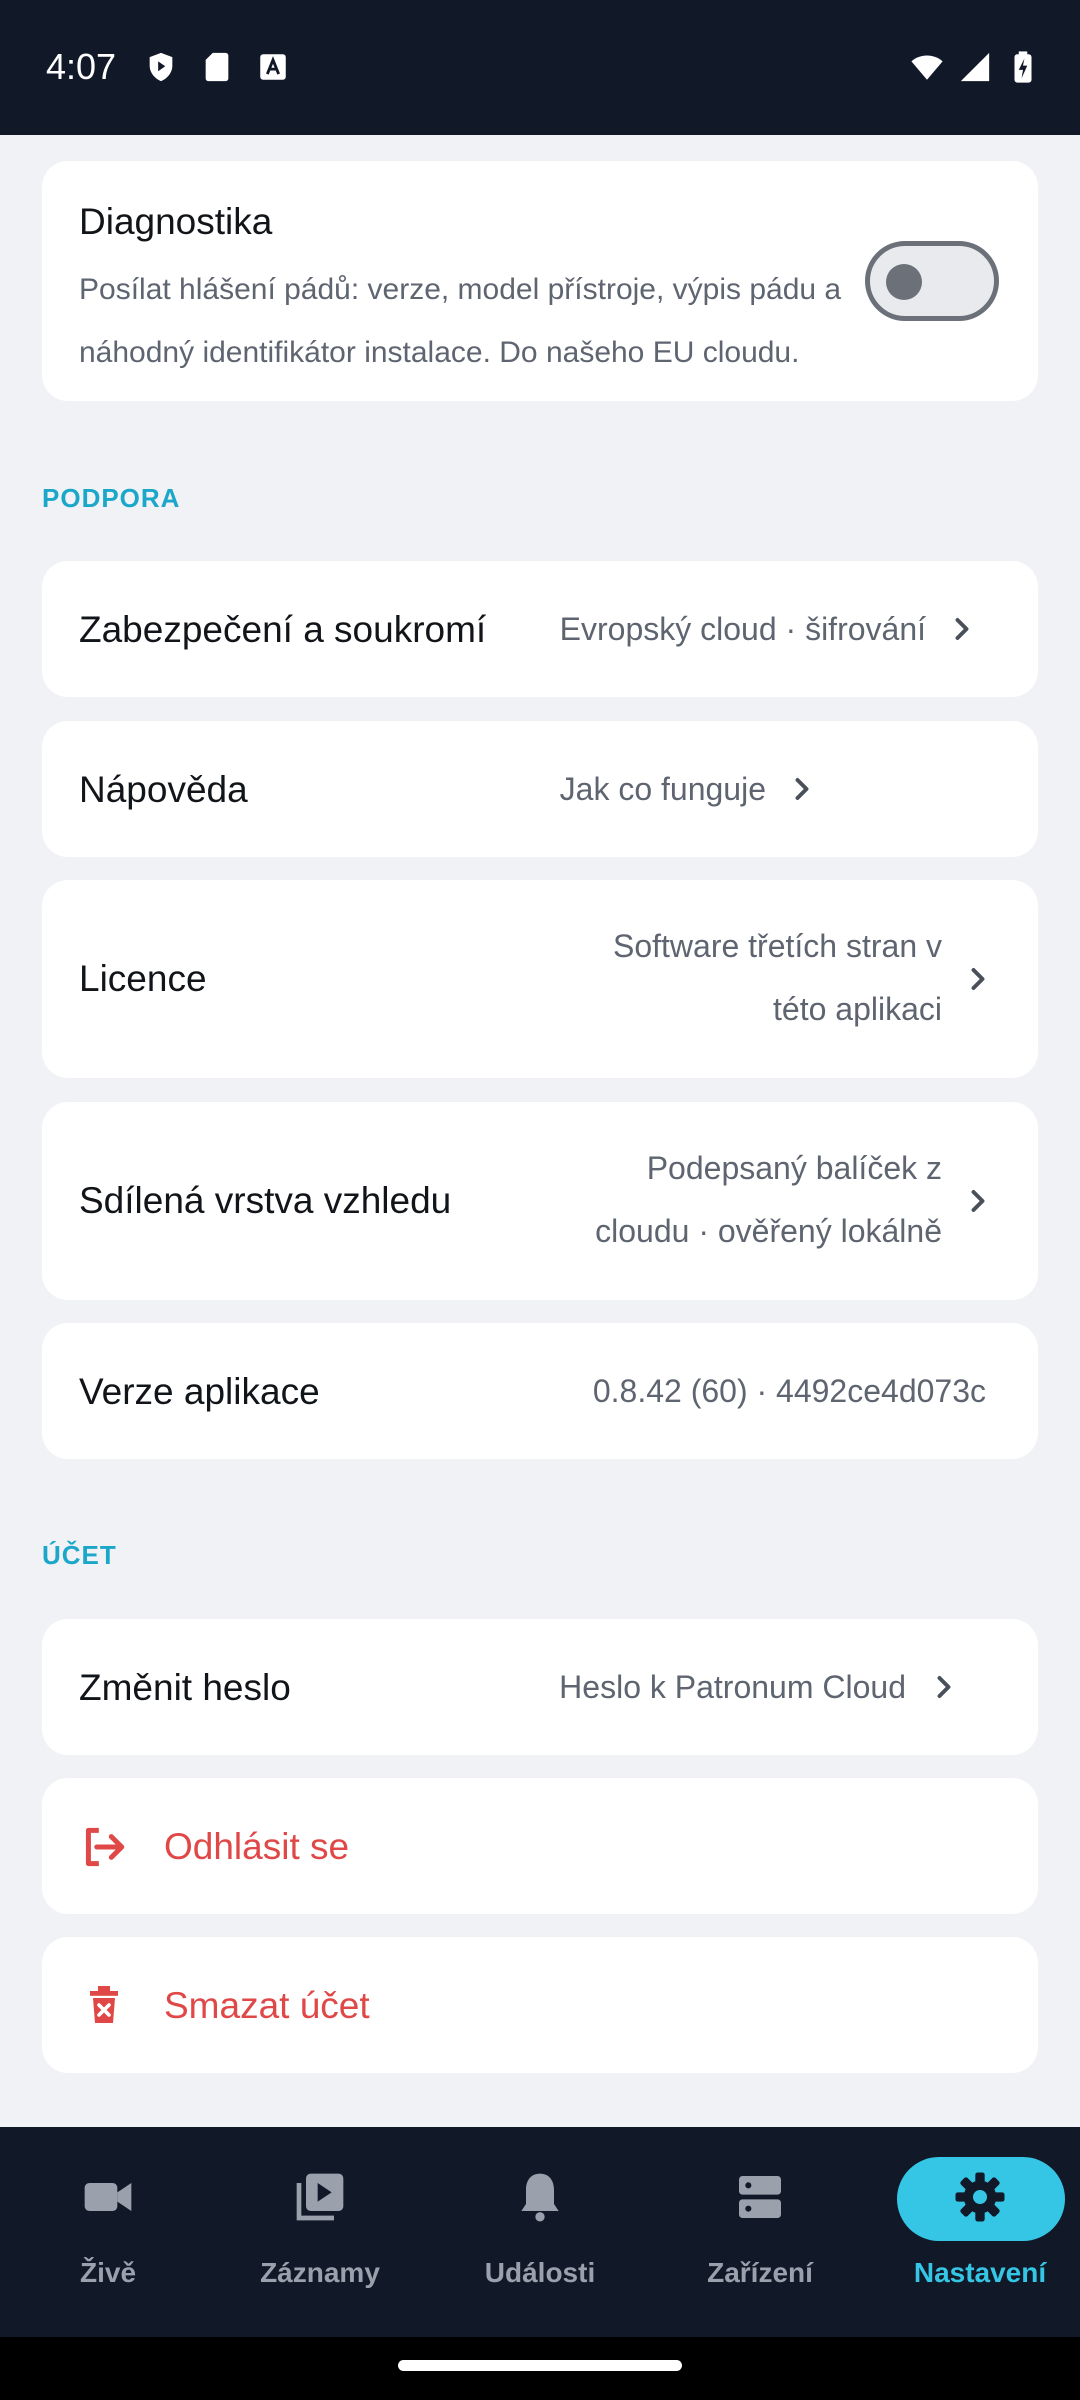 The image size is (1080, 2400). What do you see at coordinates (176, 221) in the screenshot?
I see `diagnostics-title: Diagnostika` at bounding box center [176, 221].